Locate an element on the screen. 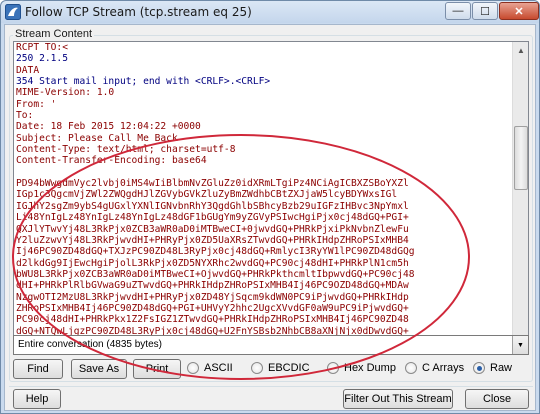  close-window-button: ✕ is located at coordinates (519, 11).